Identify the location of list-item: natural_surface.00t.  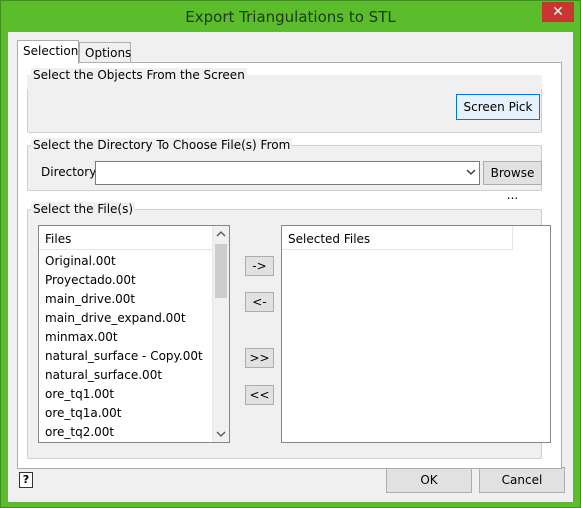
(103, 375).